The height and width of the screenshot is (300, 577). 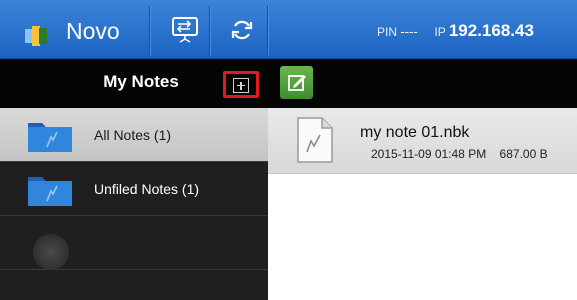 I want to click on sidebar-item-label: All Notes (1), so click(x=133, y=135).